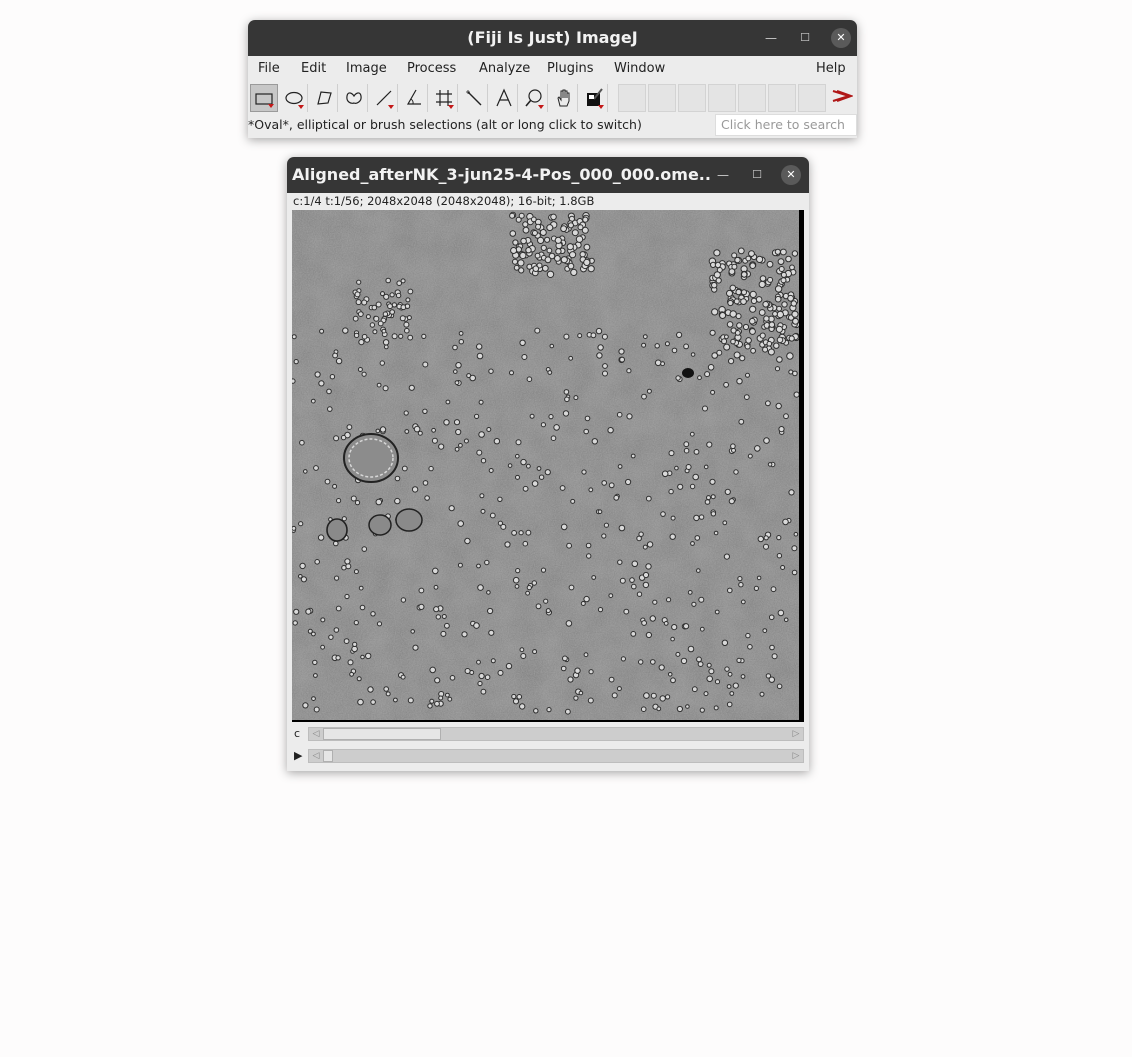 Image resolution: width=1132 pixels, height=1057 pixels. Describe the element at coordinates (639, 69) in the screenshot. I see `menu-window: Window` at that location.